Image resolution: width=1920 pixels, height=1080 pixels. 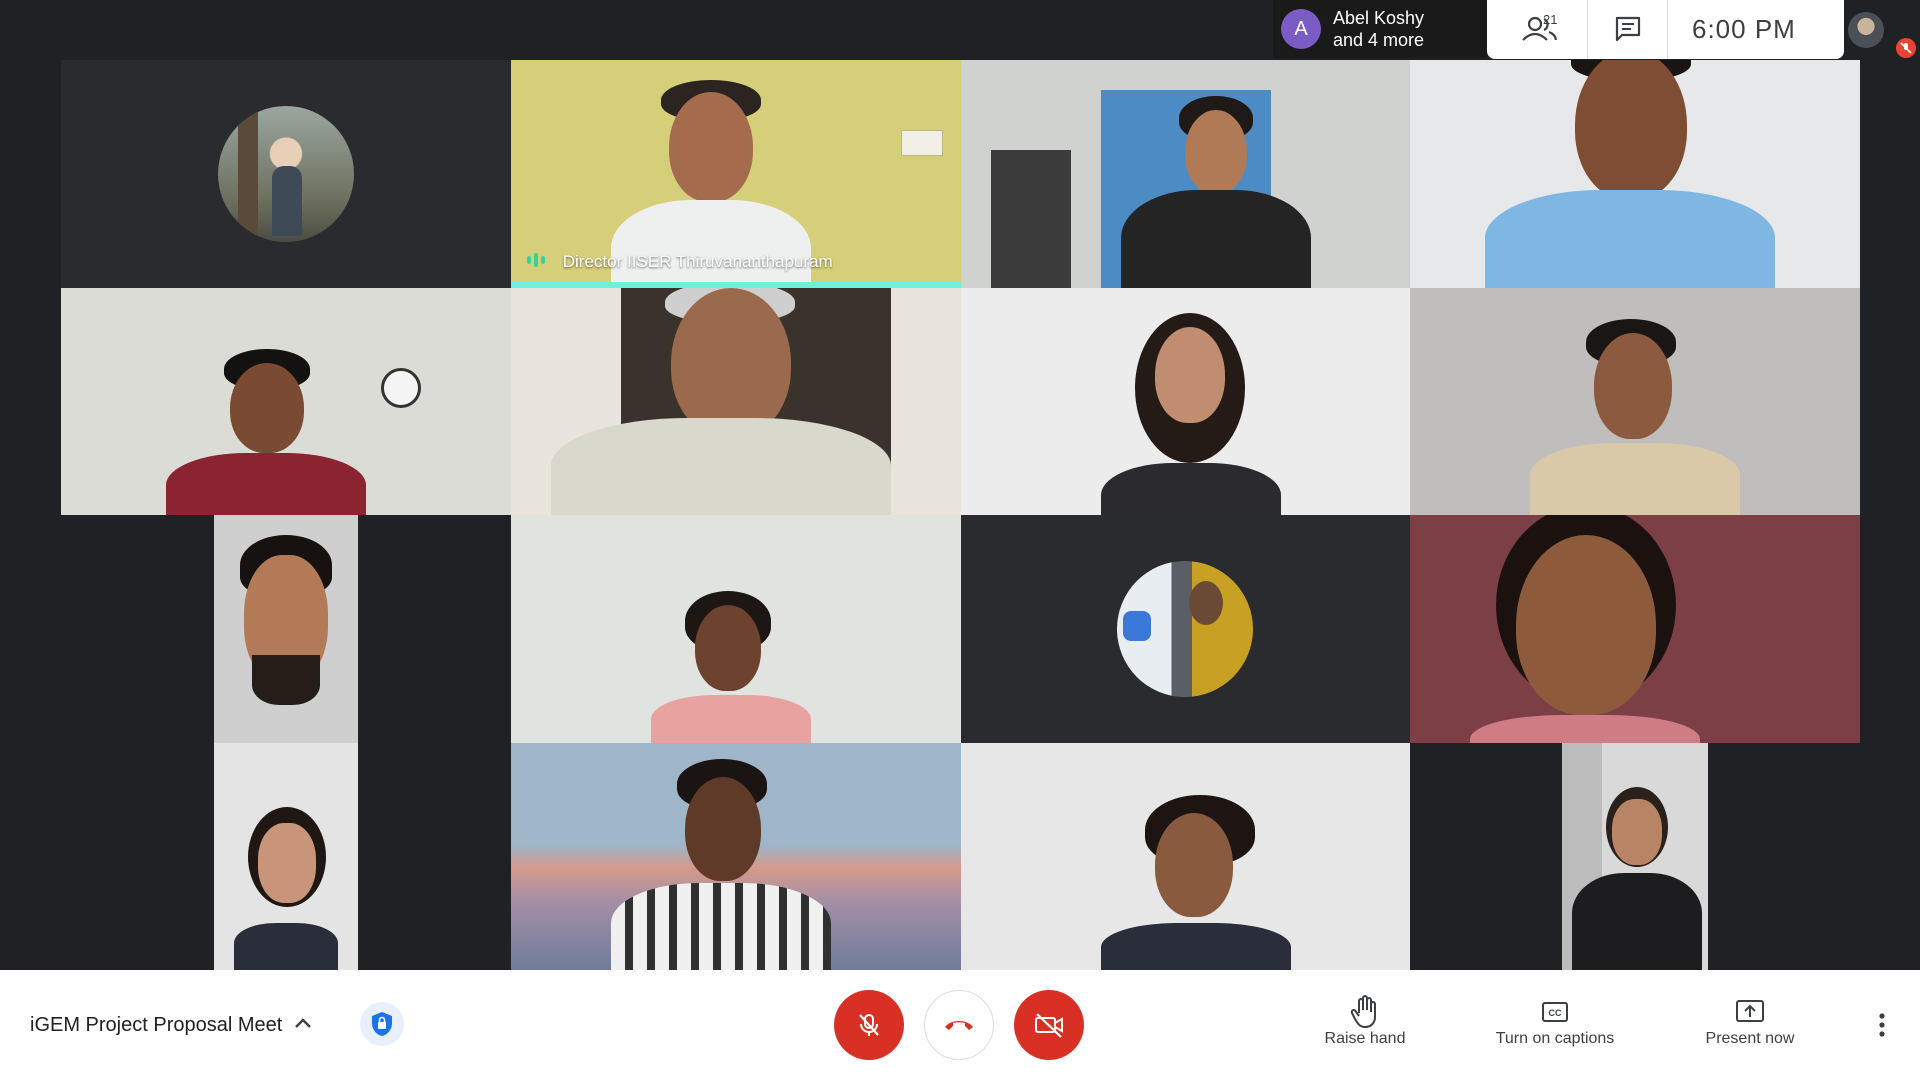 What do you see at coordinates (1550, 19) in the screenshot?
I see `participant-count: 21` at bounding box center [1550, 19].